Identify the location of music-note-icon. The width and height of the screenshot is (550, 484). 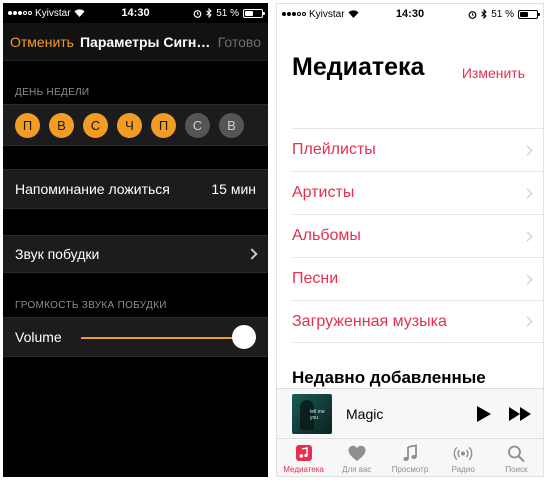
(303, 452).